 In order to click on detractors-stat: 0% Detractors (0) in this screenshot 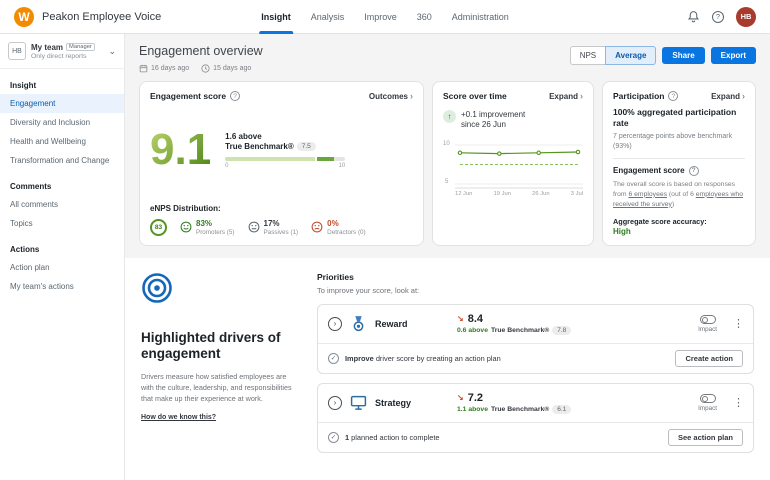, I will do `click(338, 227)`.